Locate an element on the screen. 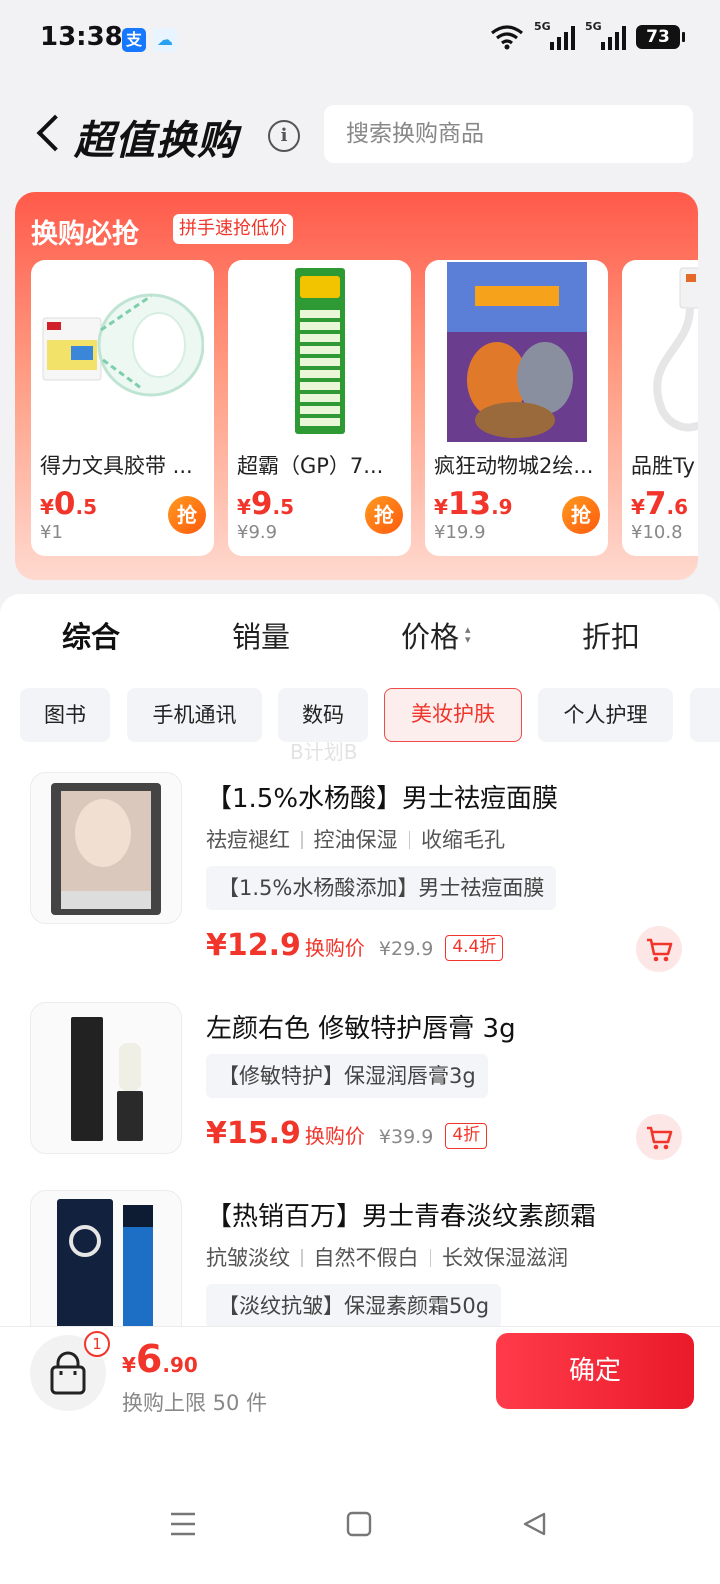 This screenshot has height=1584, width=720. cloud-app-icon: ☁ is located at coordinates (165, 40).